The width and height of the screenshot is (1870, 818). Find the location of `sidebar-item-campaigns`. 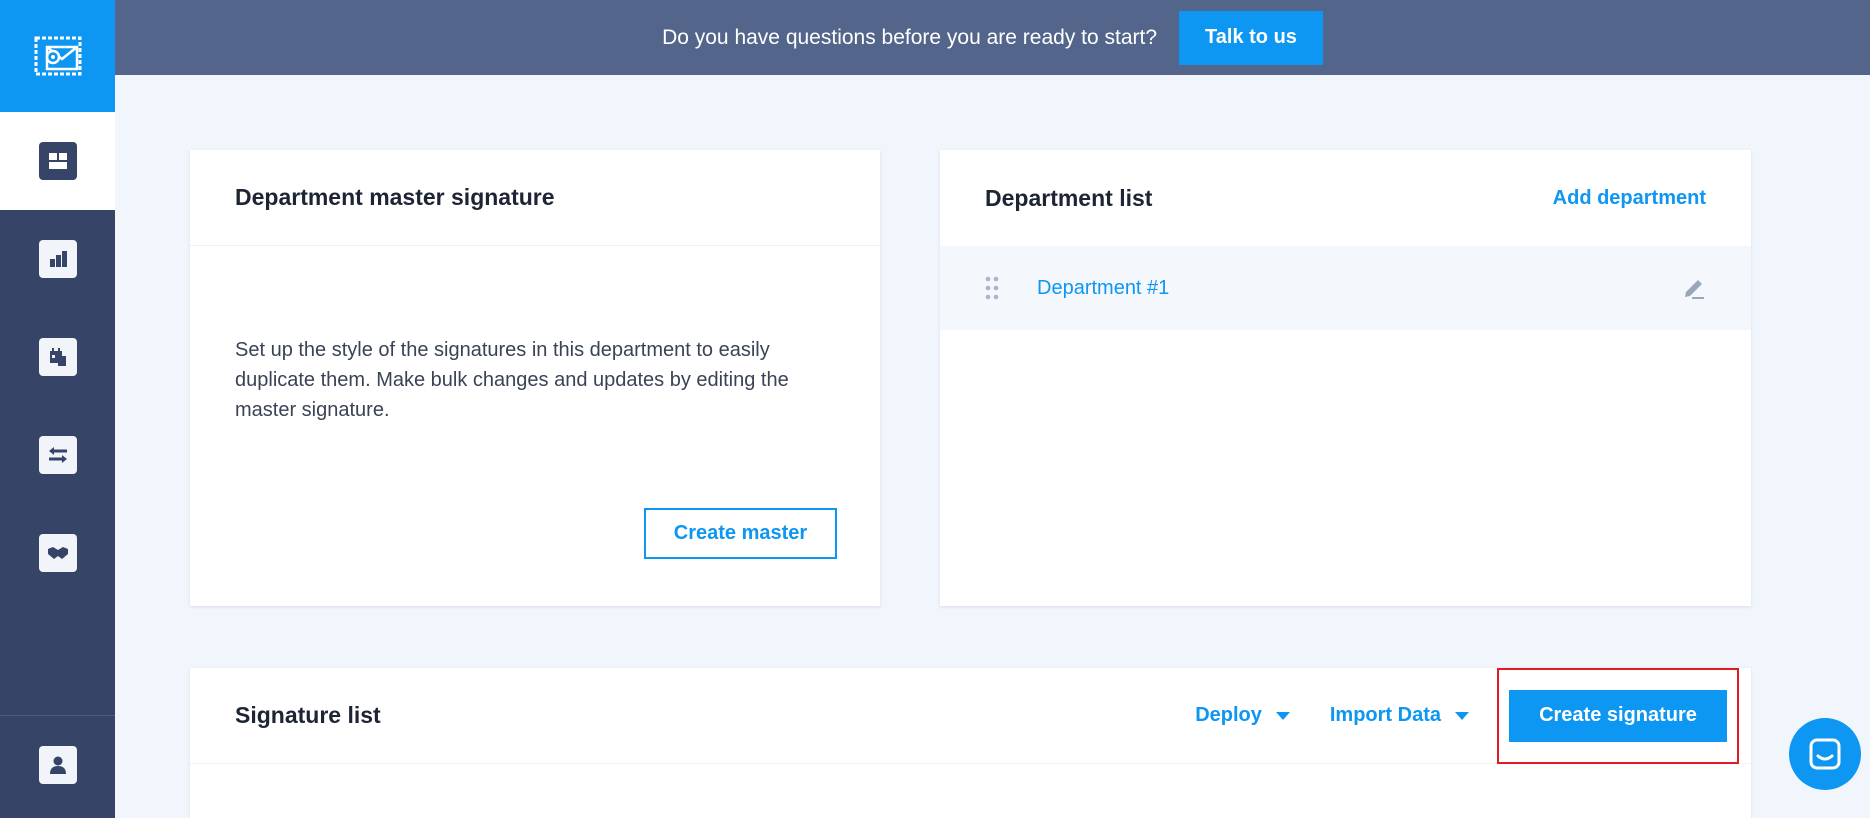

sidebar-item-campaigns is located at coordinates (57, 357).